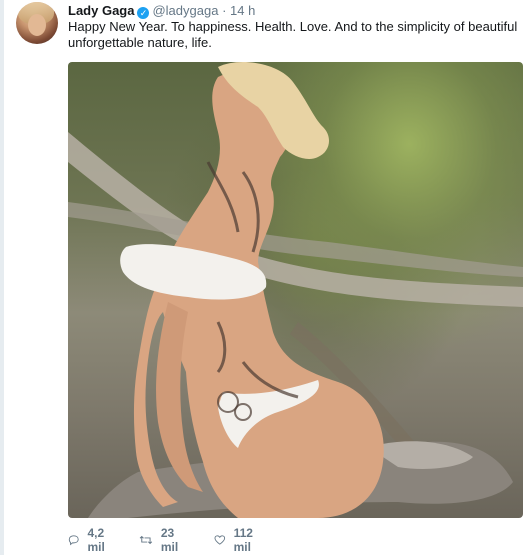 Image resolution: width=527 pixels, height=555 pixels. Describe the element at coordinates (2, 277) in the screenshot. I see `timeline-divider` at that location.